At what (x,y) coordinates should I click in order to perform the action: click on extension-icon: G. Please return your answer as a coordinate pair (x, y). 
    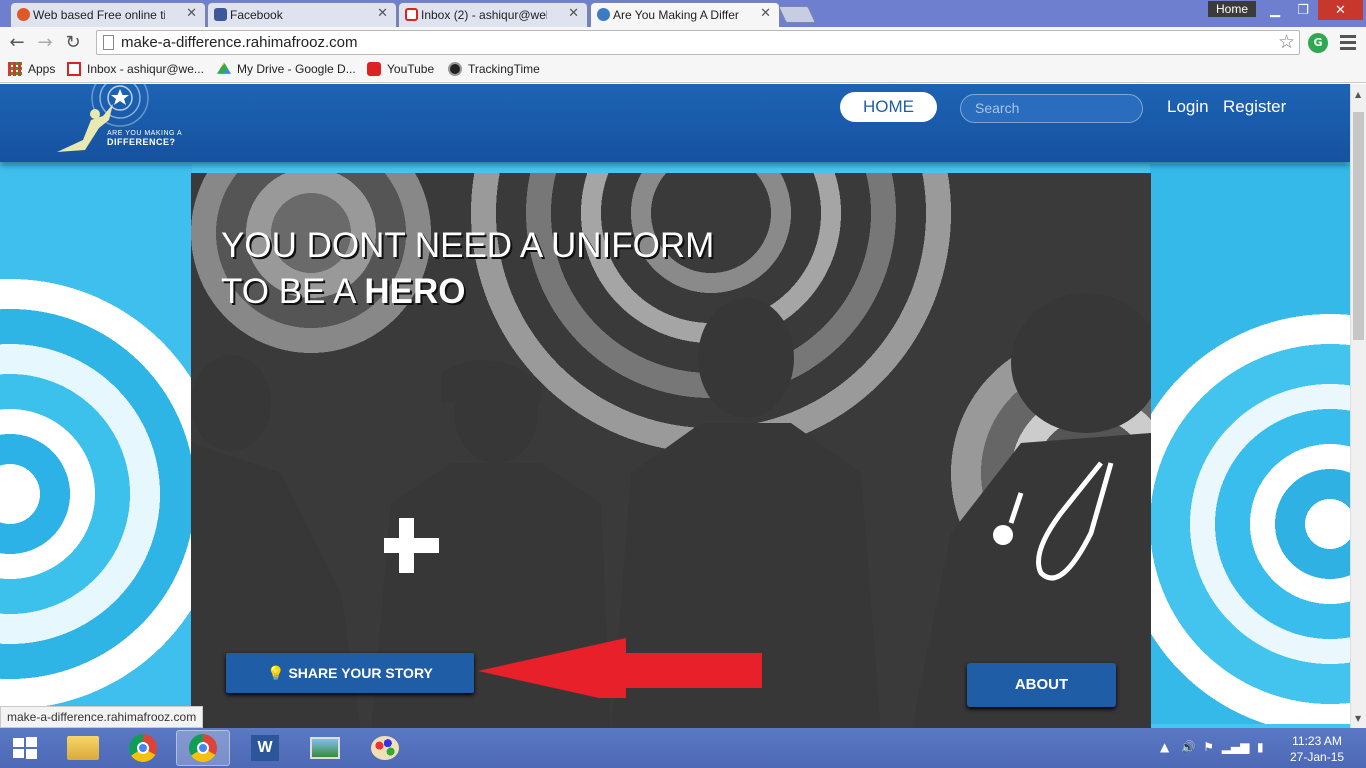
    Looking at the image, I should click on (1318, 43).